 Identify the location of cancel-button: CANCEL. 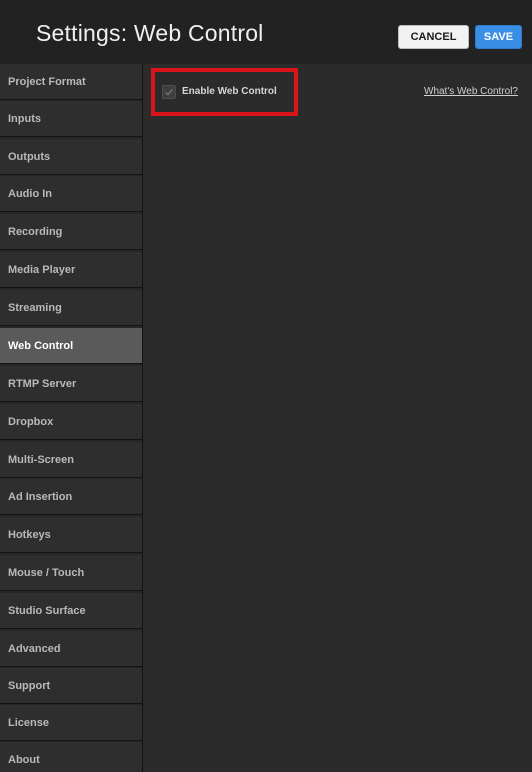
(433, 37).